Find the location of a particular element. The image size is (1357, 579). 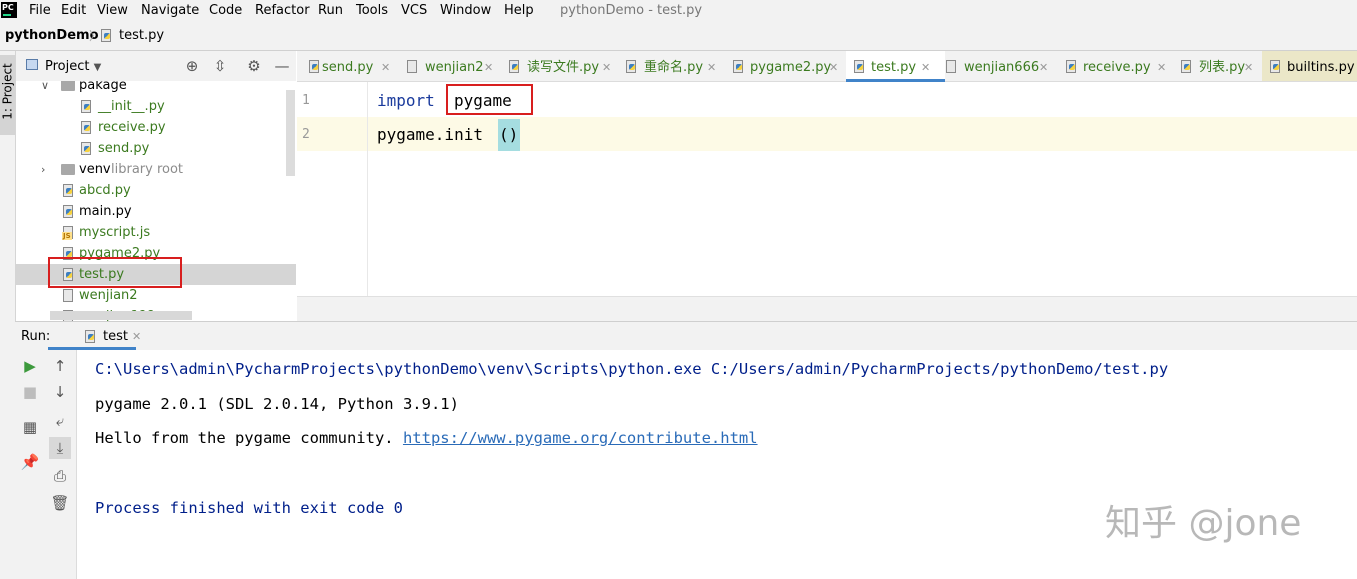

tab-read-write-file: 读写文件.py ✕ is located at coordinates (563, 66).